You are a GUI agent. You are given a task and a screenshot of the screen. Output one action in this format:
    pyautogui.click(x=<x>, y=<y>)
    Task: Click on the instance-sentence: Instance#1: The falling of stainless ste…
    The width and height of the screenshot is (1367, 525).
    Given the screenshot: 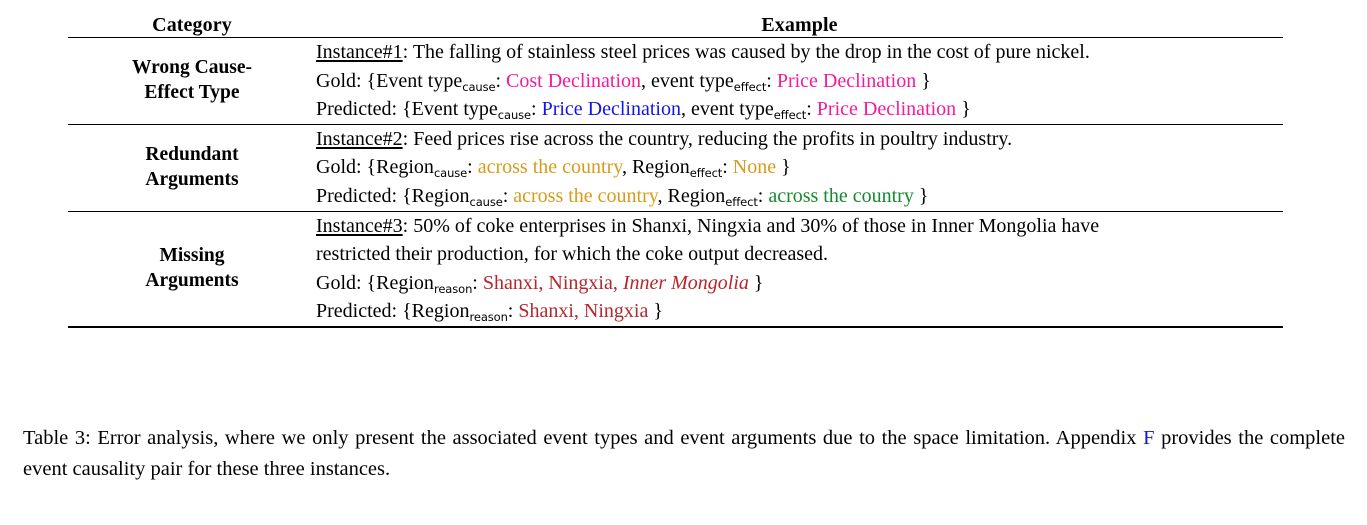 What is the action you would take?
    pyautogui.click(x=799, y=52)
    